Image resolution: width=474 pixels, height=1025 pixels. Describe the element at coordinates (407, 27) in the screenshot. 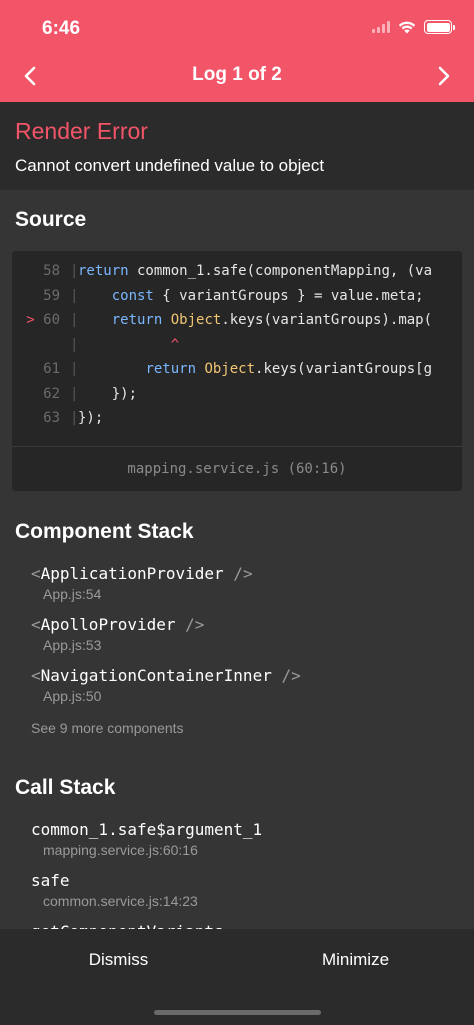

I see `wifi-icon` at that location.